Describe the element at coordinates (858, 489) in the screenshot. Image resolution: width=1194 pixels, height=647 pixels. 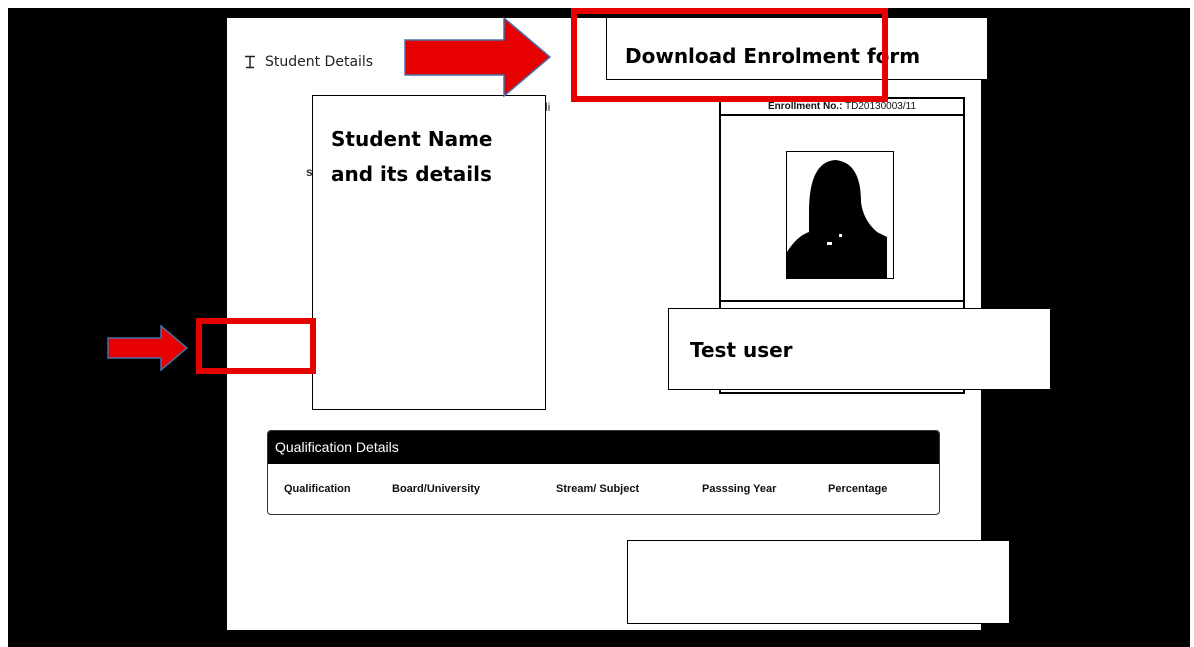
I see `column-header-percentage: Percentage` at that location.